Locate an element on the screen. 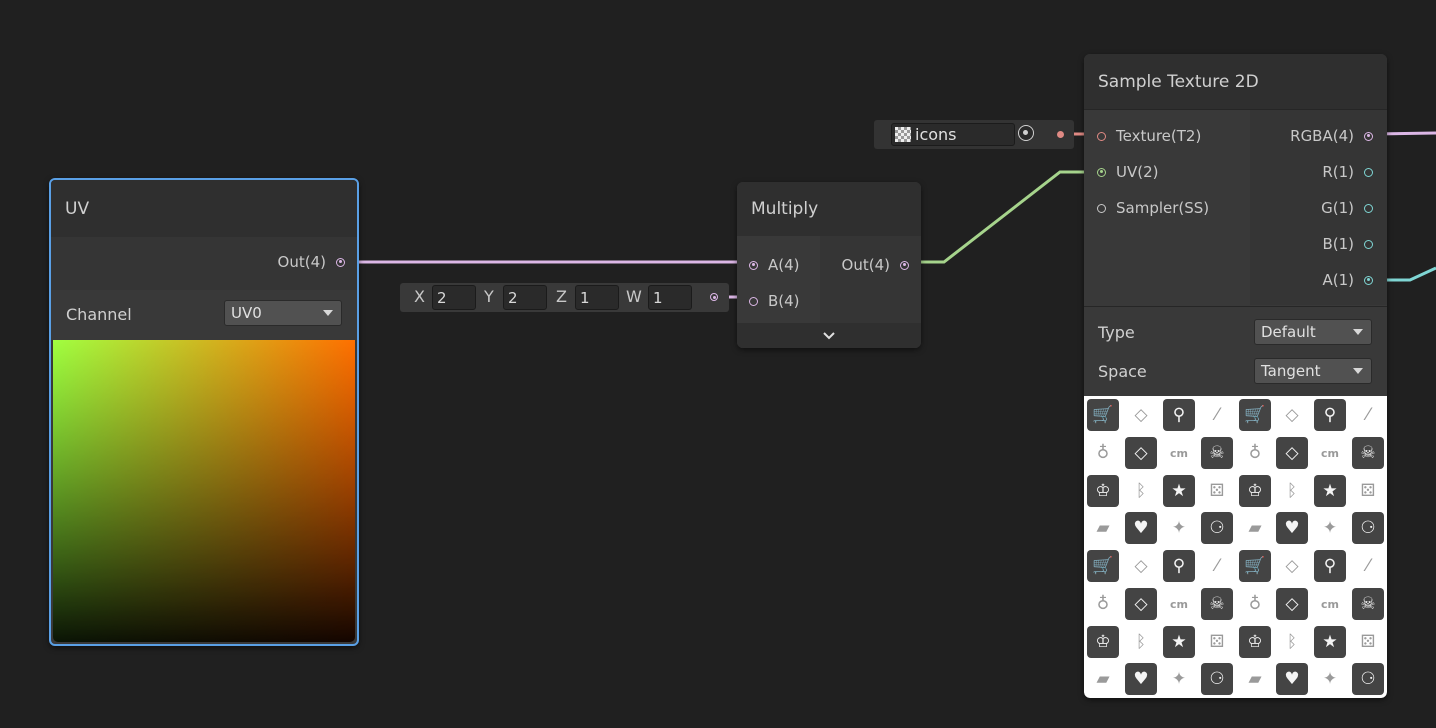 Image resolution: width=1436 pixels, height=728 pixels. sample-input-port-2: Sampler(SS) is located at coordinates (1153, 208).